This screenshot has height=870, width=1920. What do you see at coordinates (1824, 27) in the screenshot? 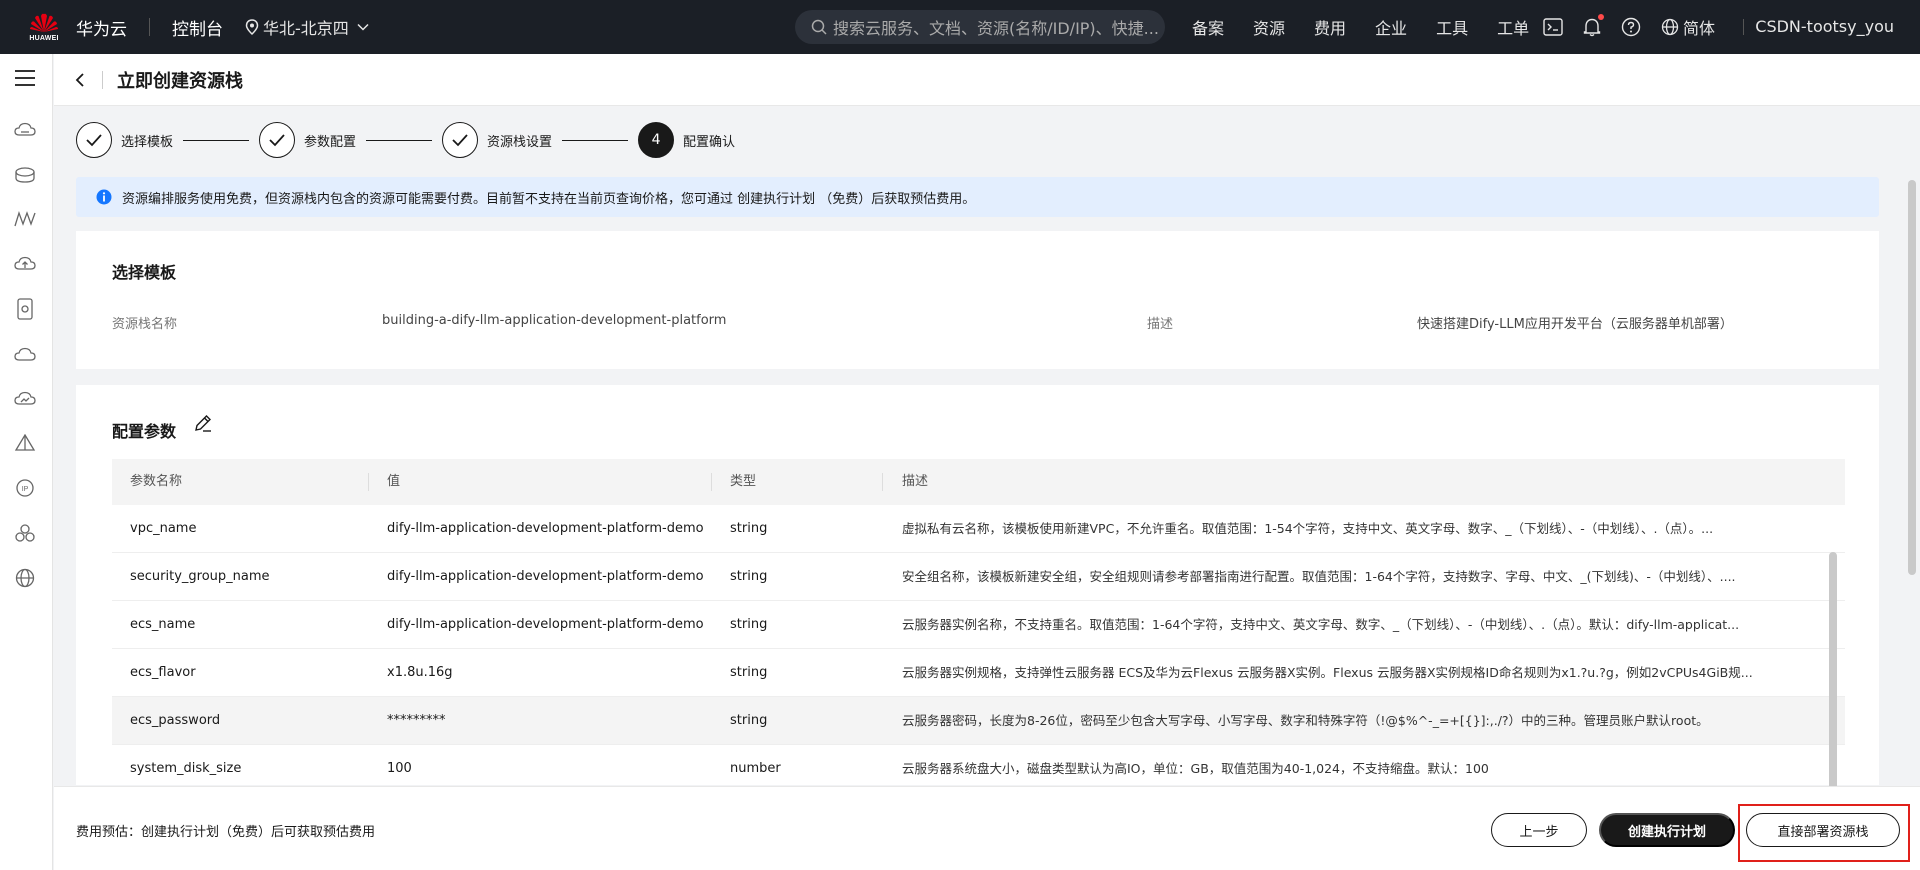
I see `user-account: CSDN-tootsy_you` at bounding box center [1824, 27].